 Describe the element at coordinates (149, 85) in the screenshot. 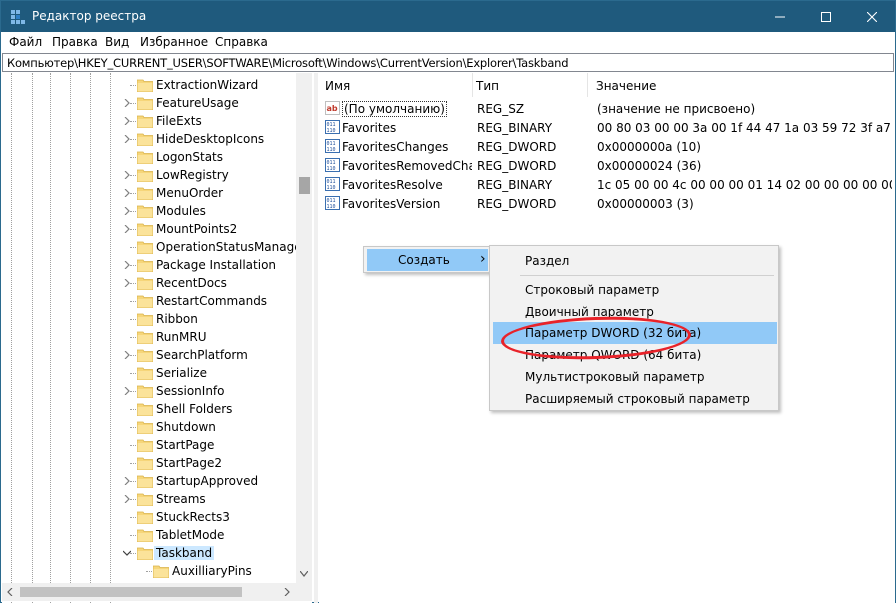

I see `tree-item: ExtractionWizard` at that location.